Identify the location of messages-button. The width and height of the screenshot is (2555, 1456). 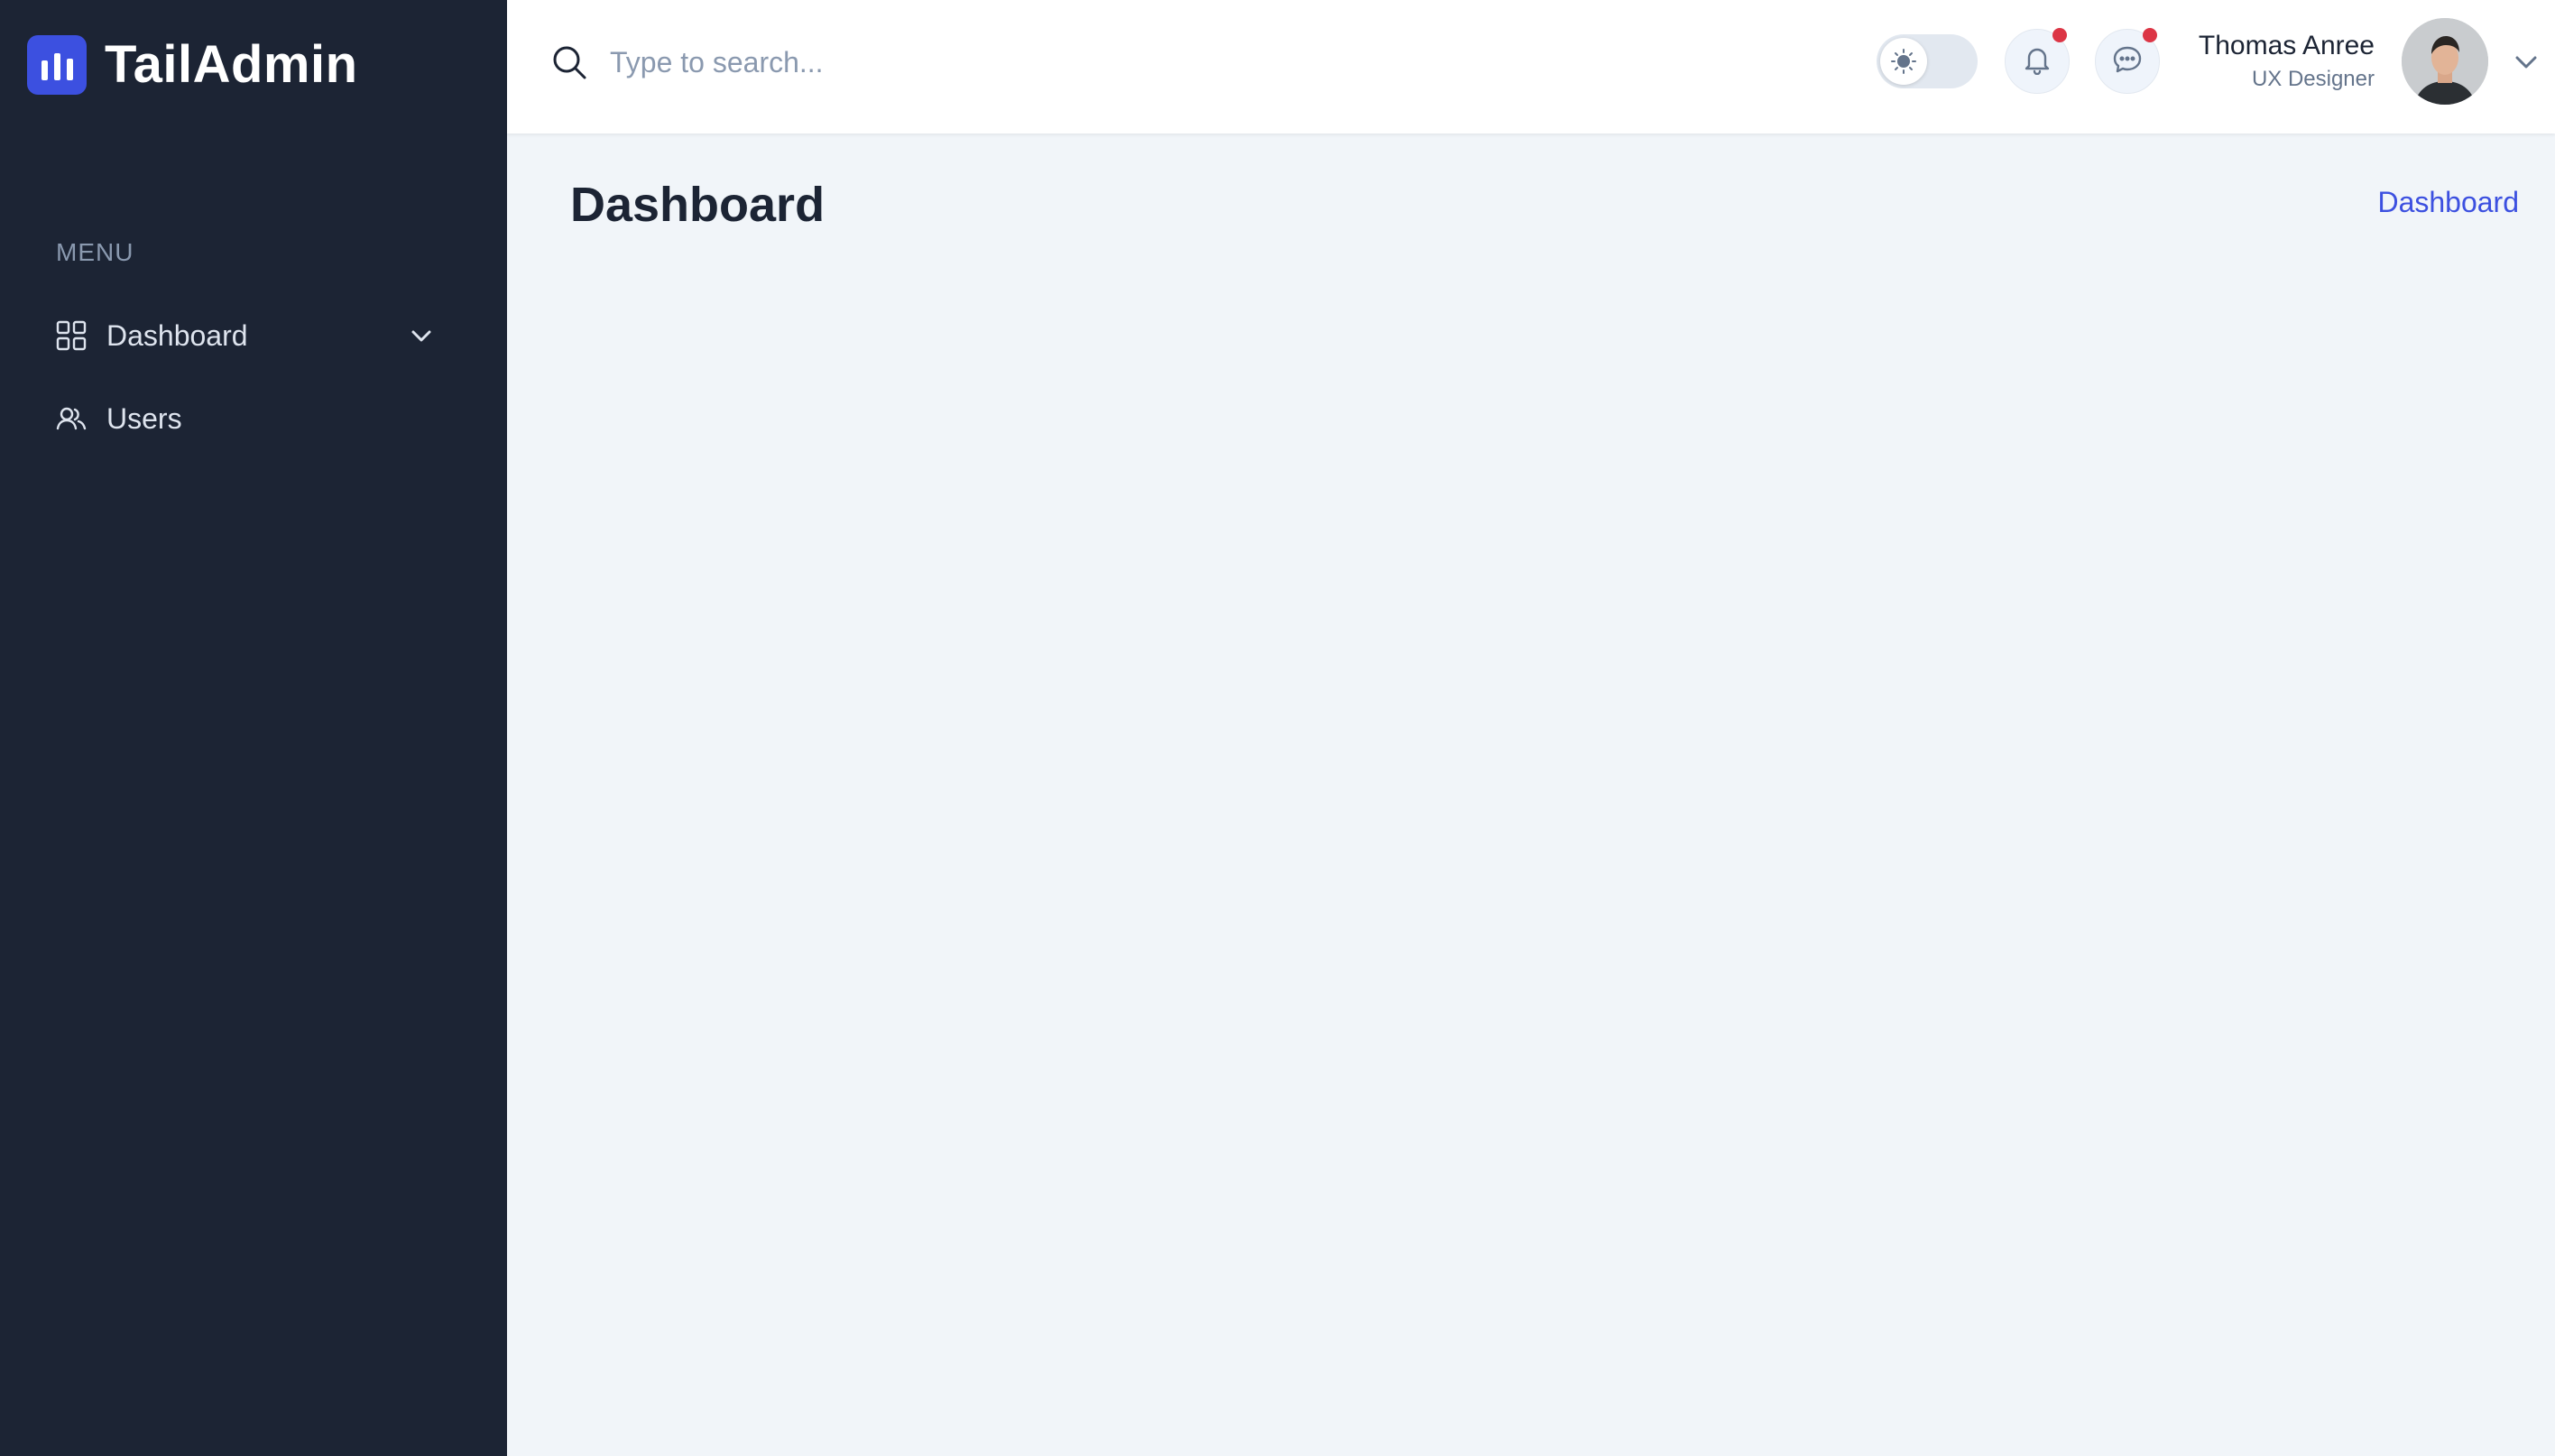
(2127, 61).